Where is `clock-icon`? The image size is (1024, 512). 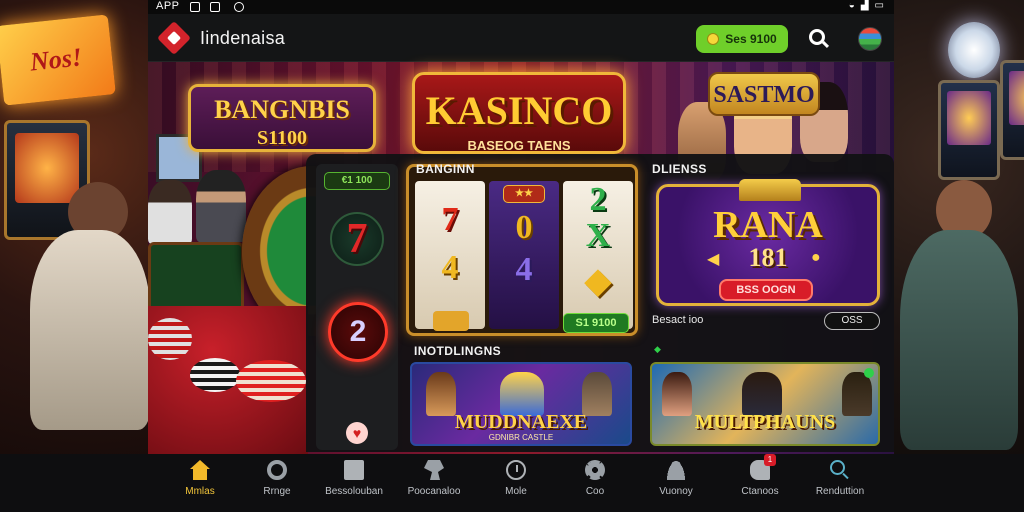
clock-icon is located at coordinates (516, 470).